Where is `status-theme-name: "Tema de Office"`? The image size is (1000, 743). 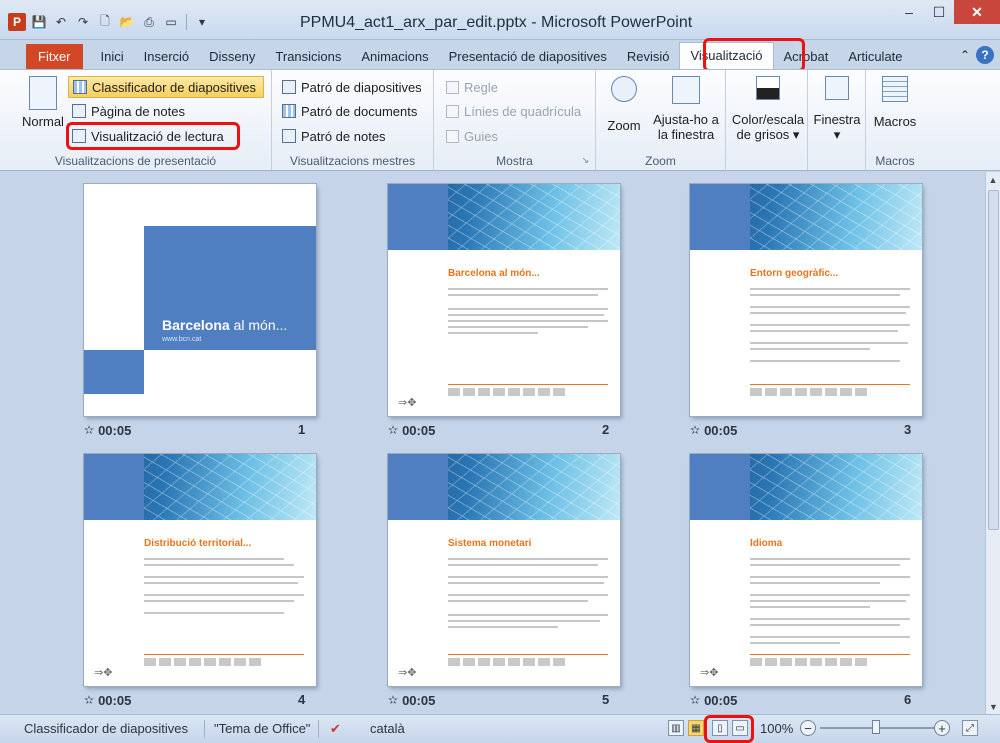
status-theme-name: "Tema de Office" is located at coordinates (262, 728).